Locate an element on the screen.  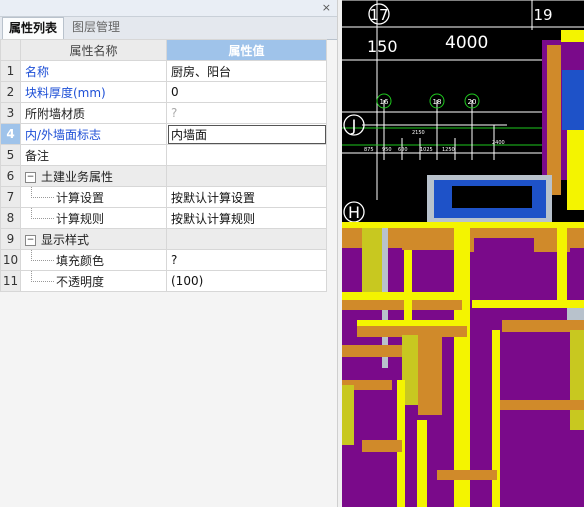
row-number: 5 is located at coordinates (10, 155).